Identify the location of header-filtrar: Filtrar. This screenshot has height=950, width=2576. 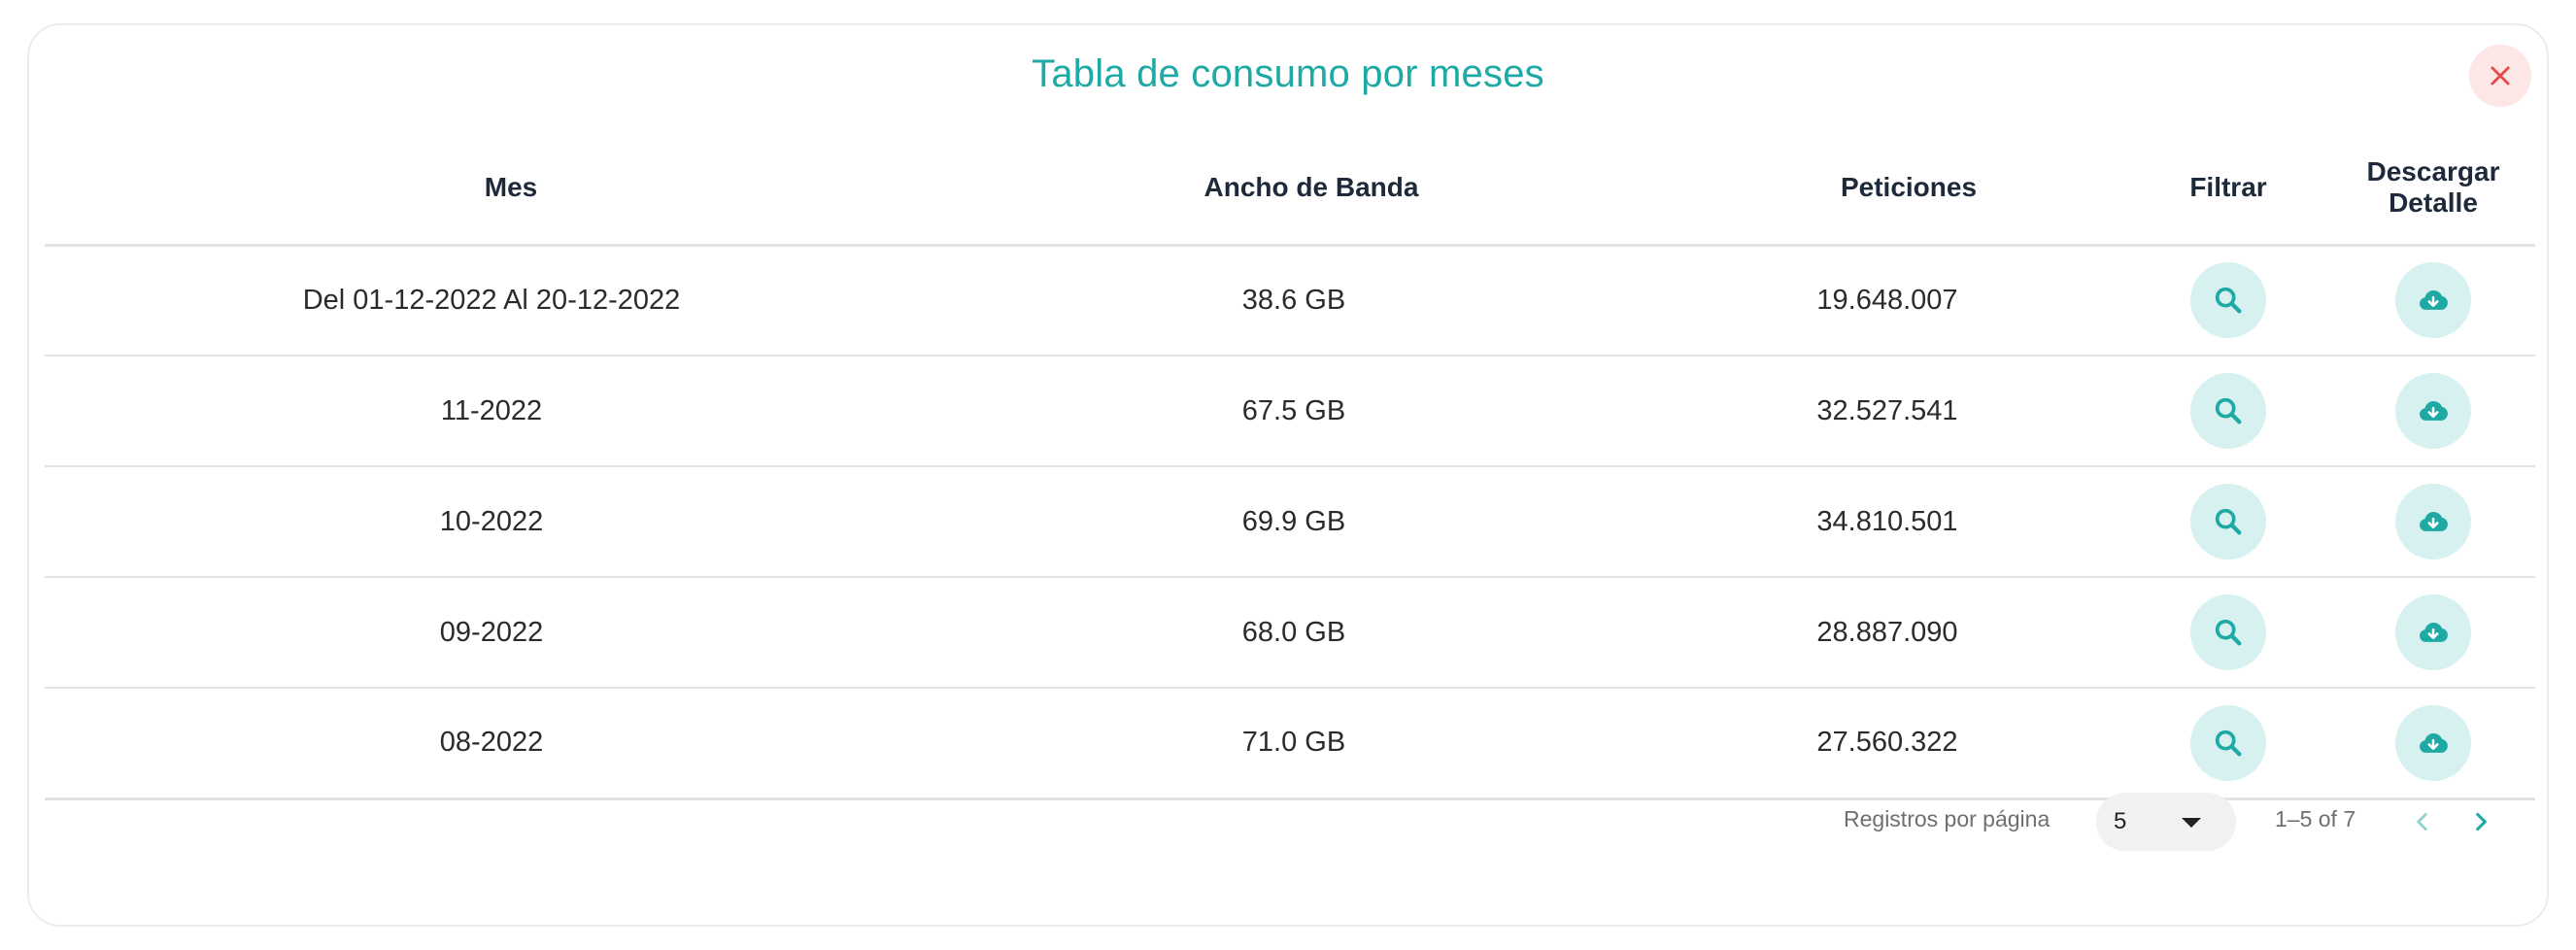
(2228, 189).